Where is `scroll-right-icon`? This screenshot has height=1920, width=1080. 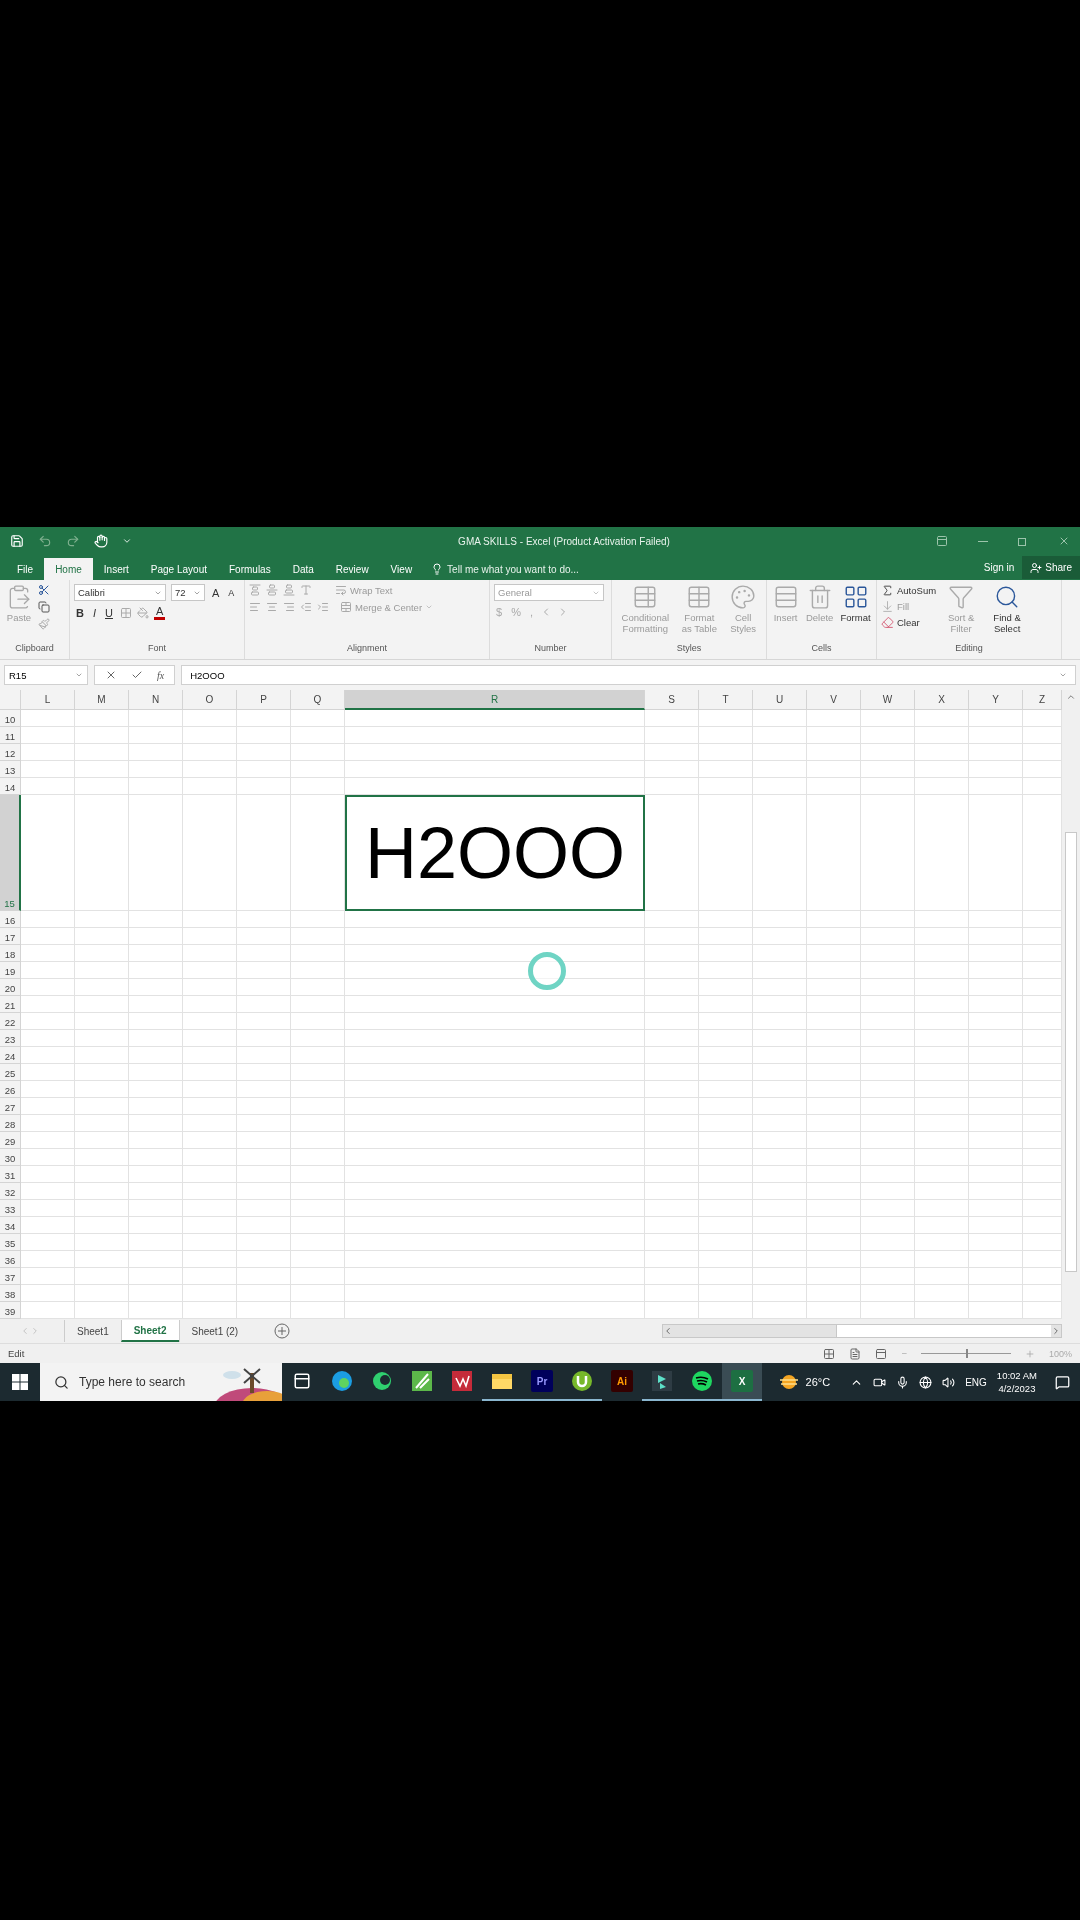 scroll-right-icon is located at coordinates (1056, 1331).